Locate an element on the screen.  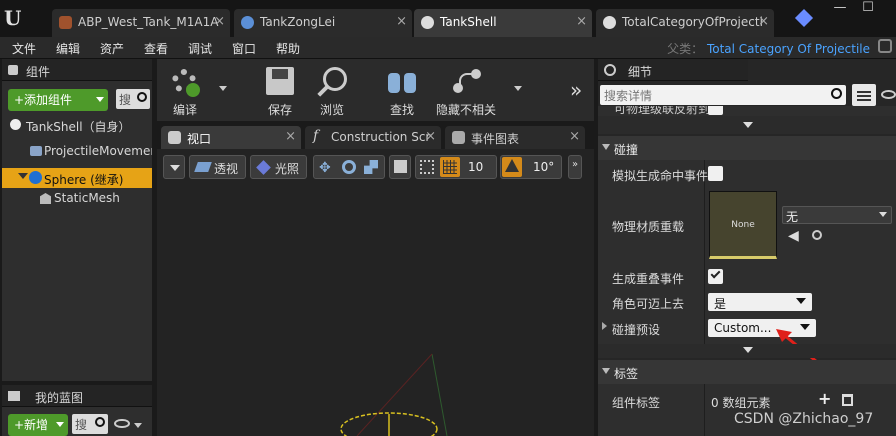
tab-viewport: 视口 × is located at coordinates (231, 137).